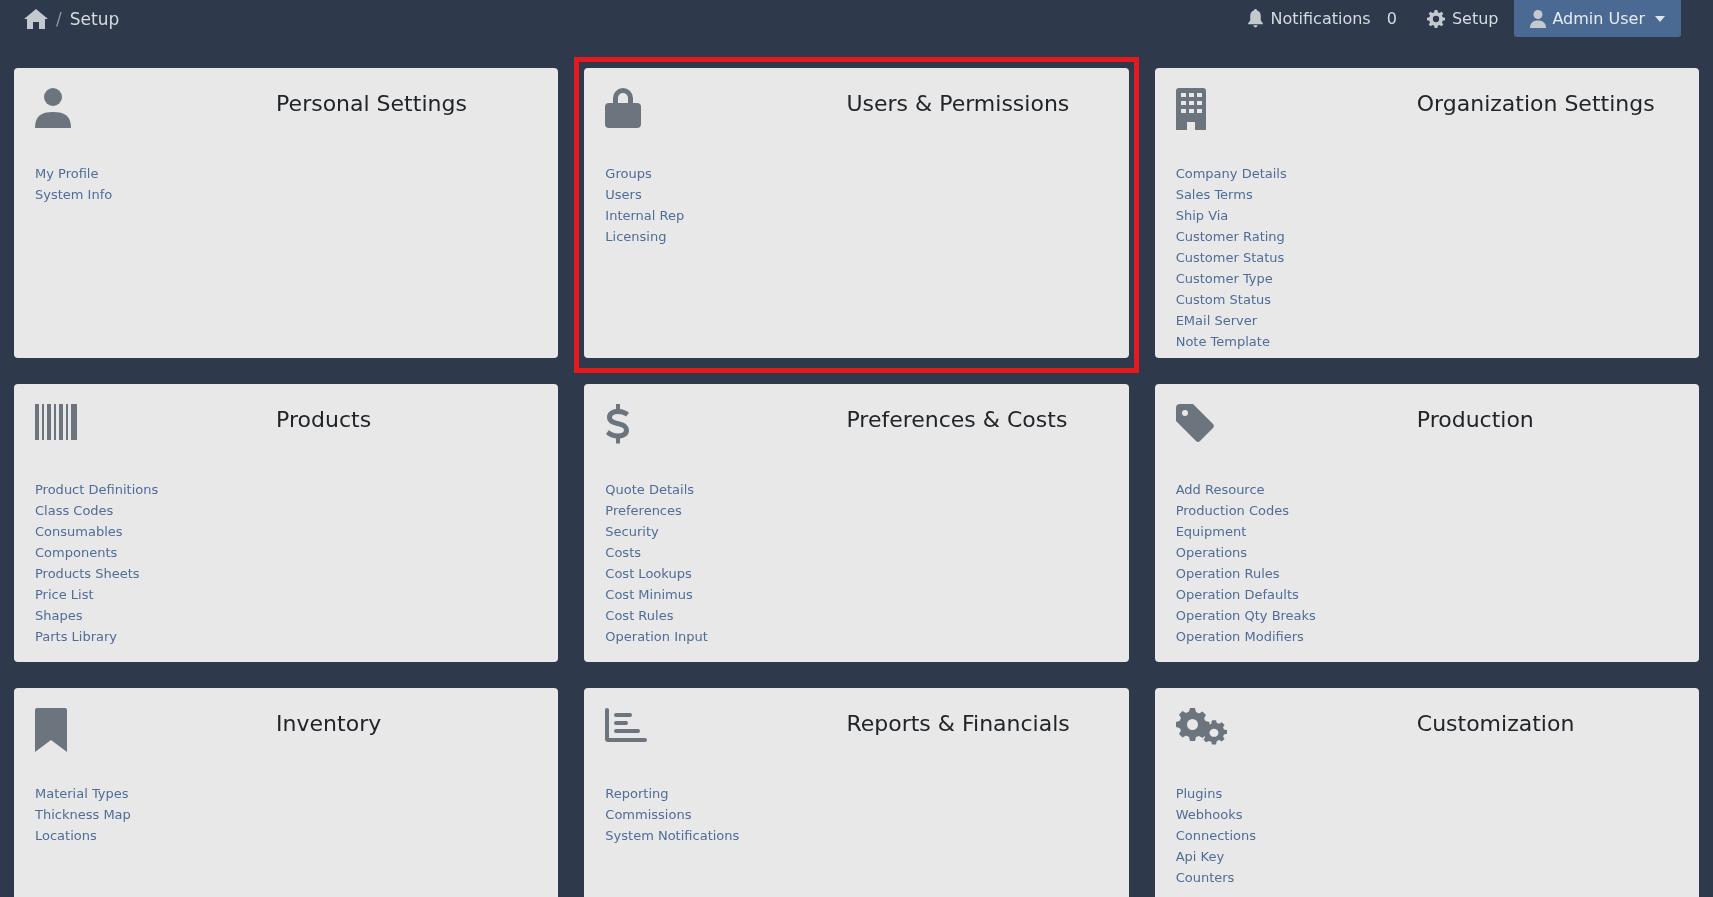  Describe the element at coordinates (1215, 835) in the screenshot. I see `settings-link: Connections` at that location.